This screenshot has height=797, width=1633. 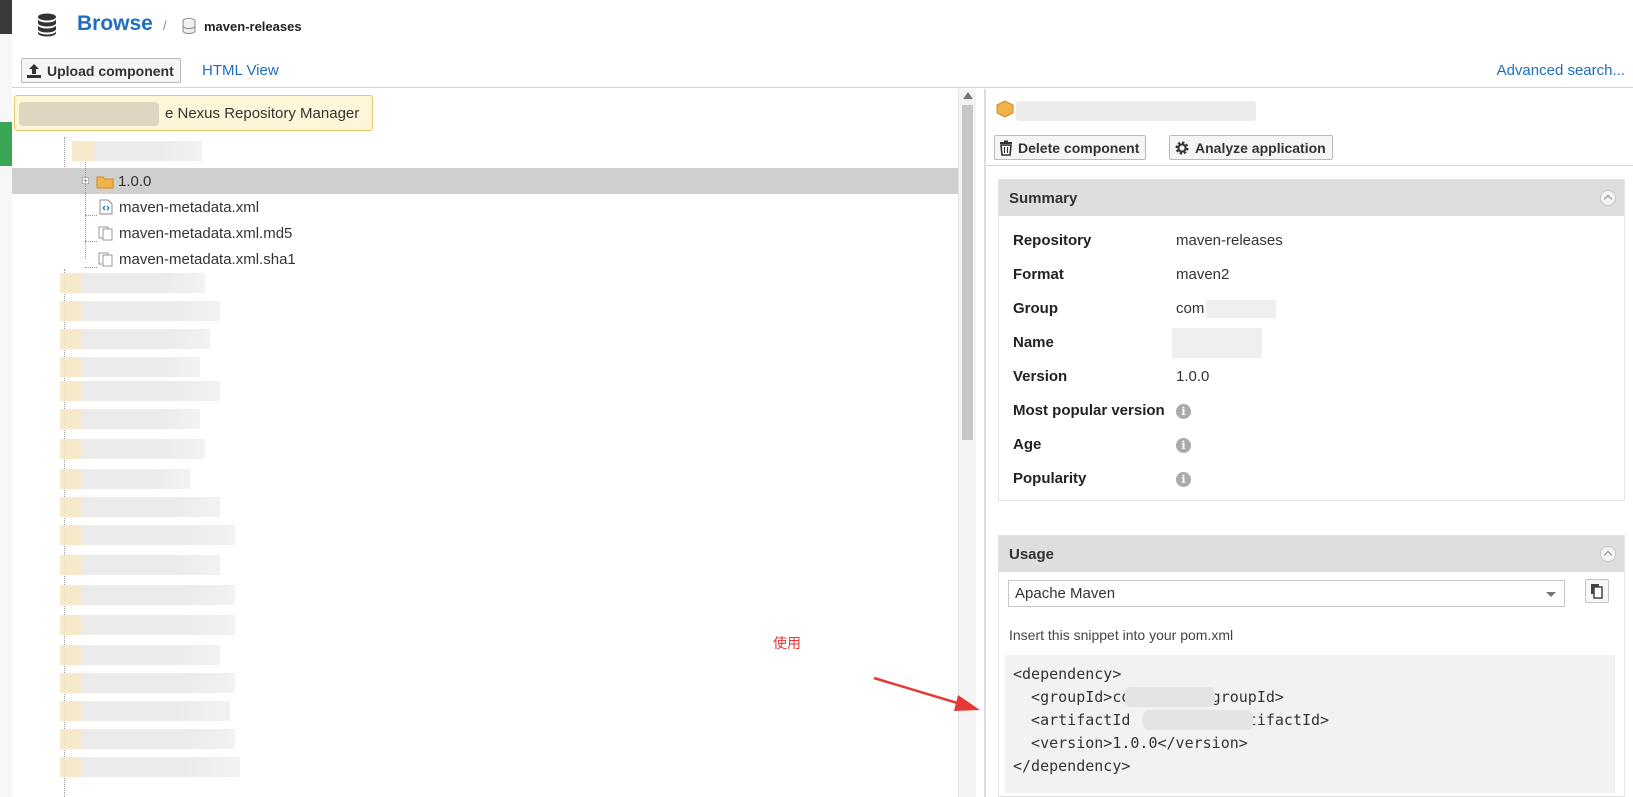 What do you see at coordinates (1111, 378) in the screenshot?
I see `summary-row-version: Version 1.0.0` at bounding box center [1111, 378].